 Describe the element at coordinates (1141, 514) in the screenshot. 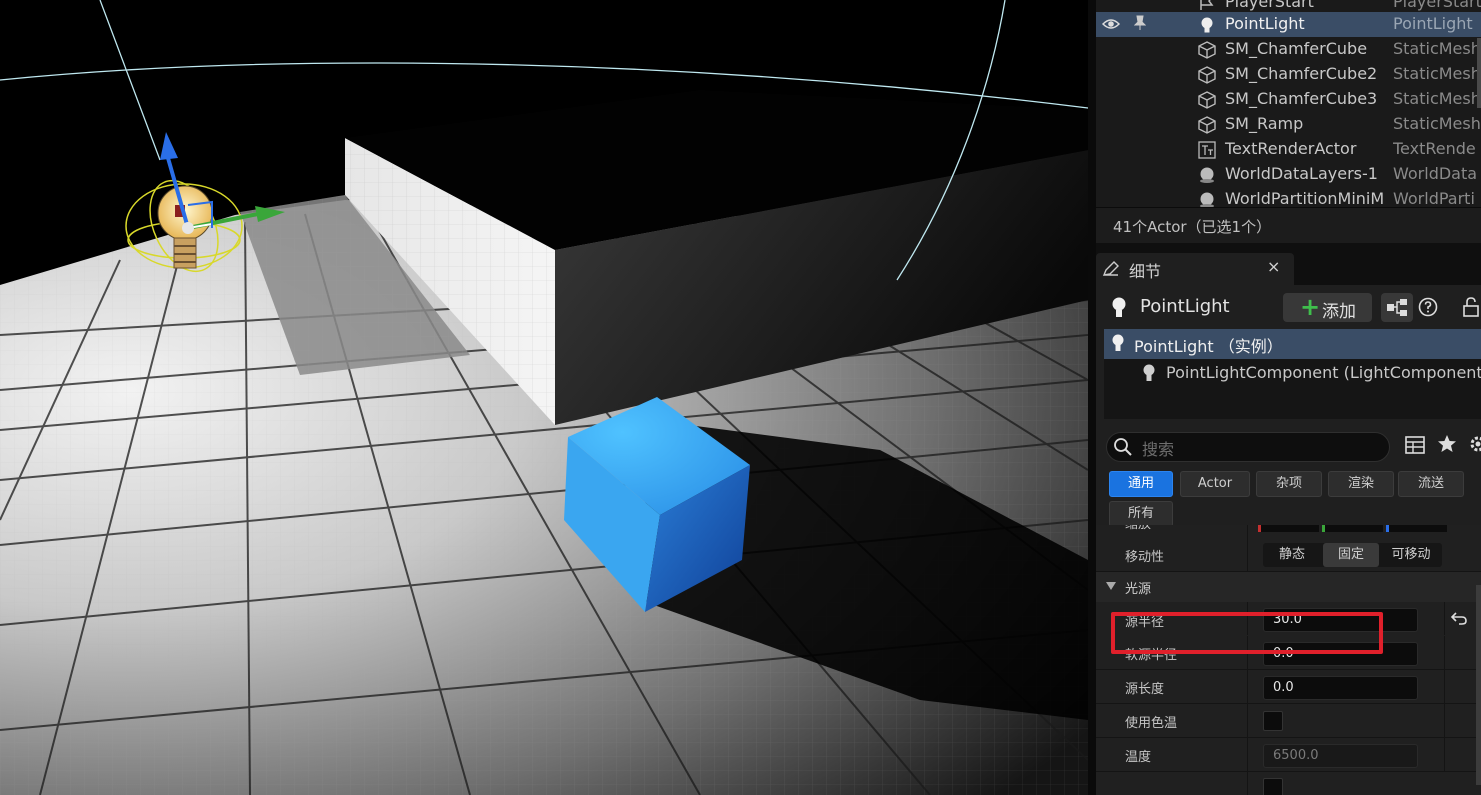

I see `filter-all: 所有` at that location.